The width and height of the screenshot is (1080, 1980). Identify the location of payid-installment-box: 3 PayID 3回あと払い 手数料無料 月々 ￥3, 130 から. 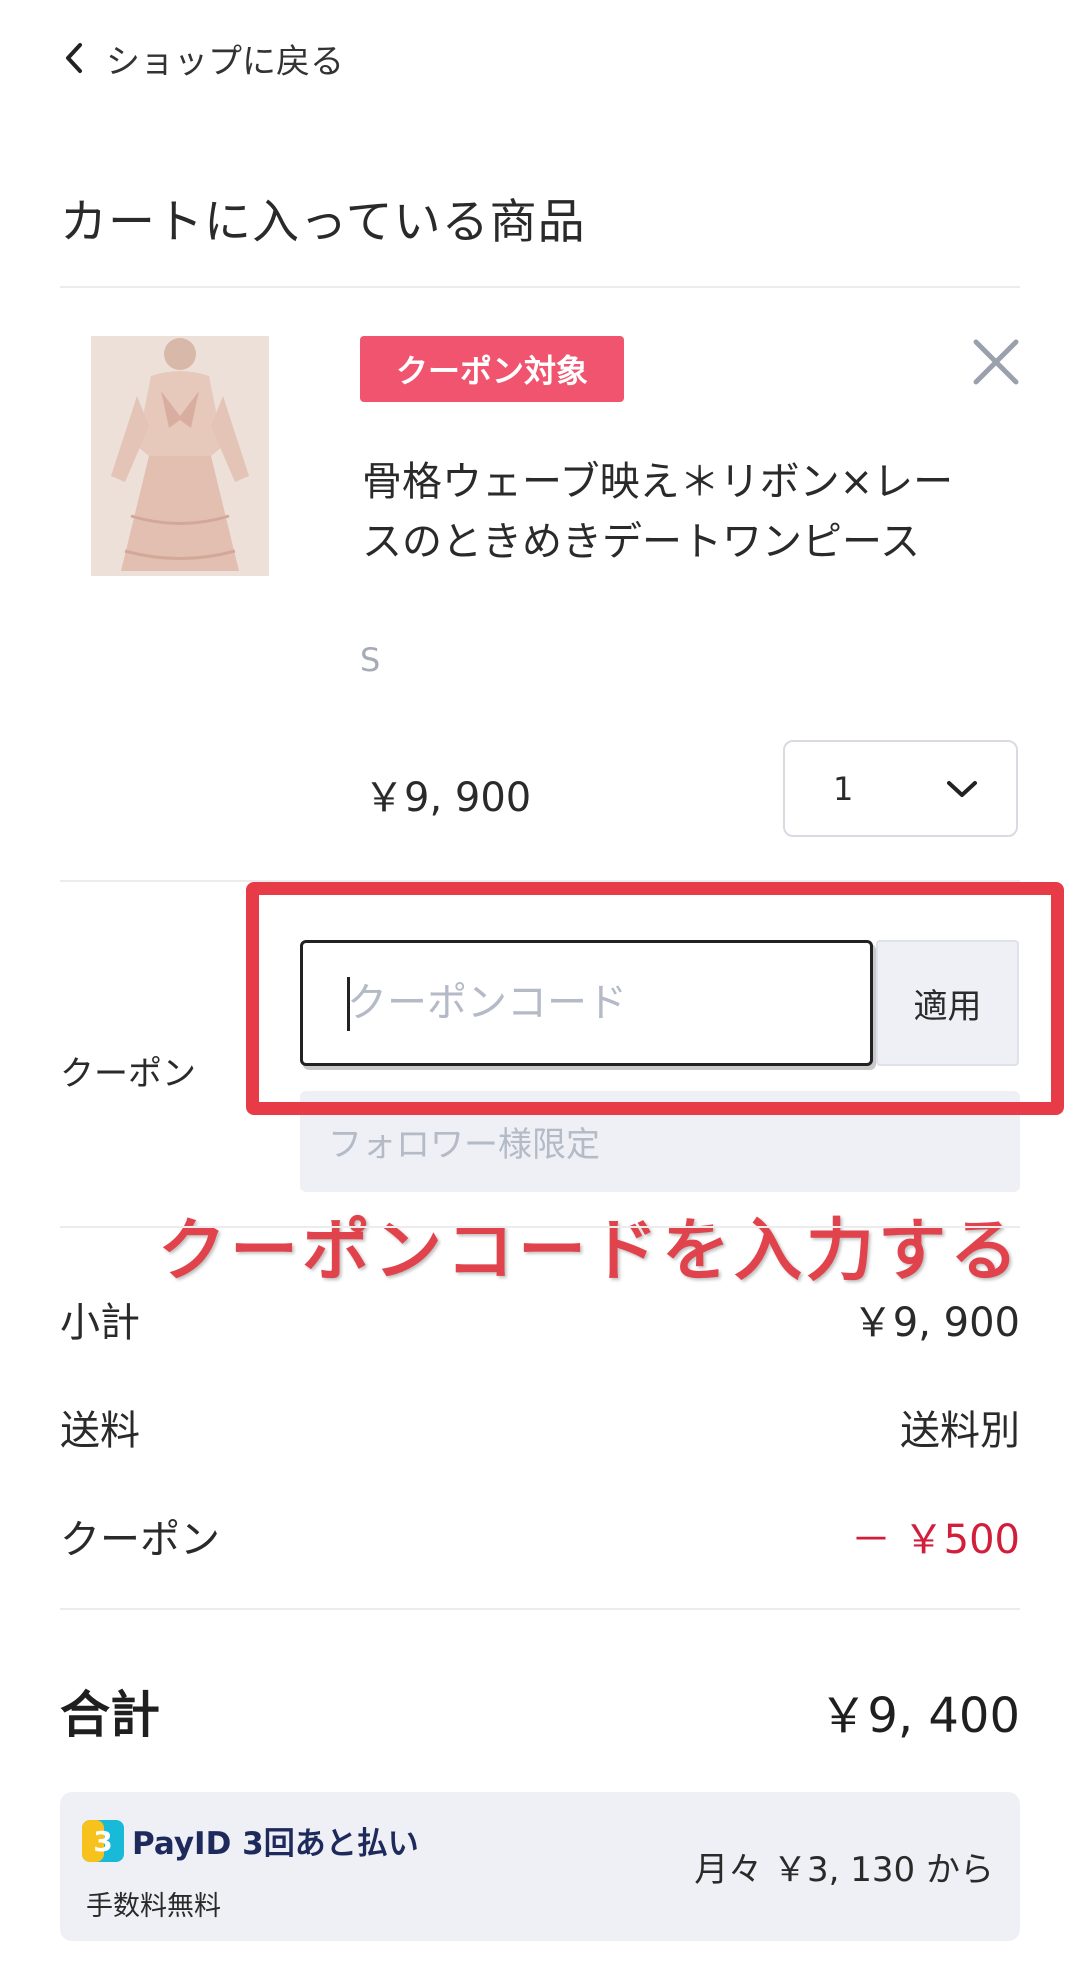
(540, 1866).